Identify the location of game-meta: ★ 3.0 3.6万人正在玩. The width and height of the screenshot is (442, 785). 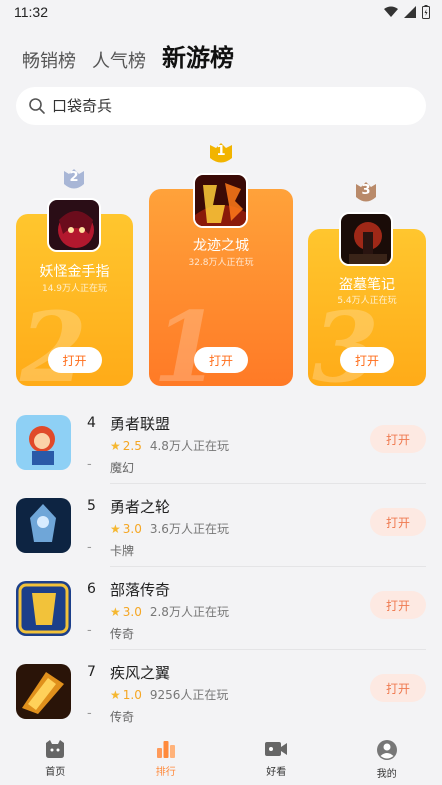
(169, 528).